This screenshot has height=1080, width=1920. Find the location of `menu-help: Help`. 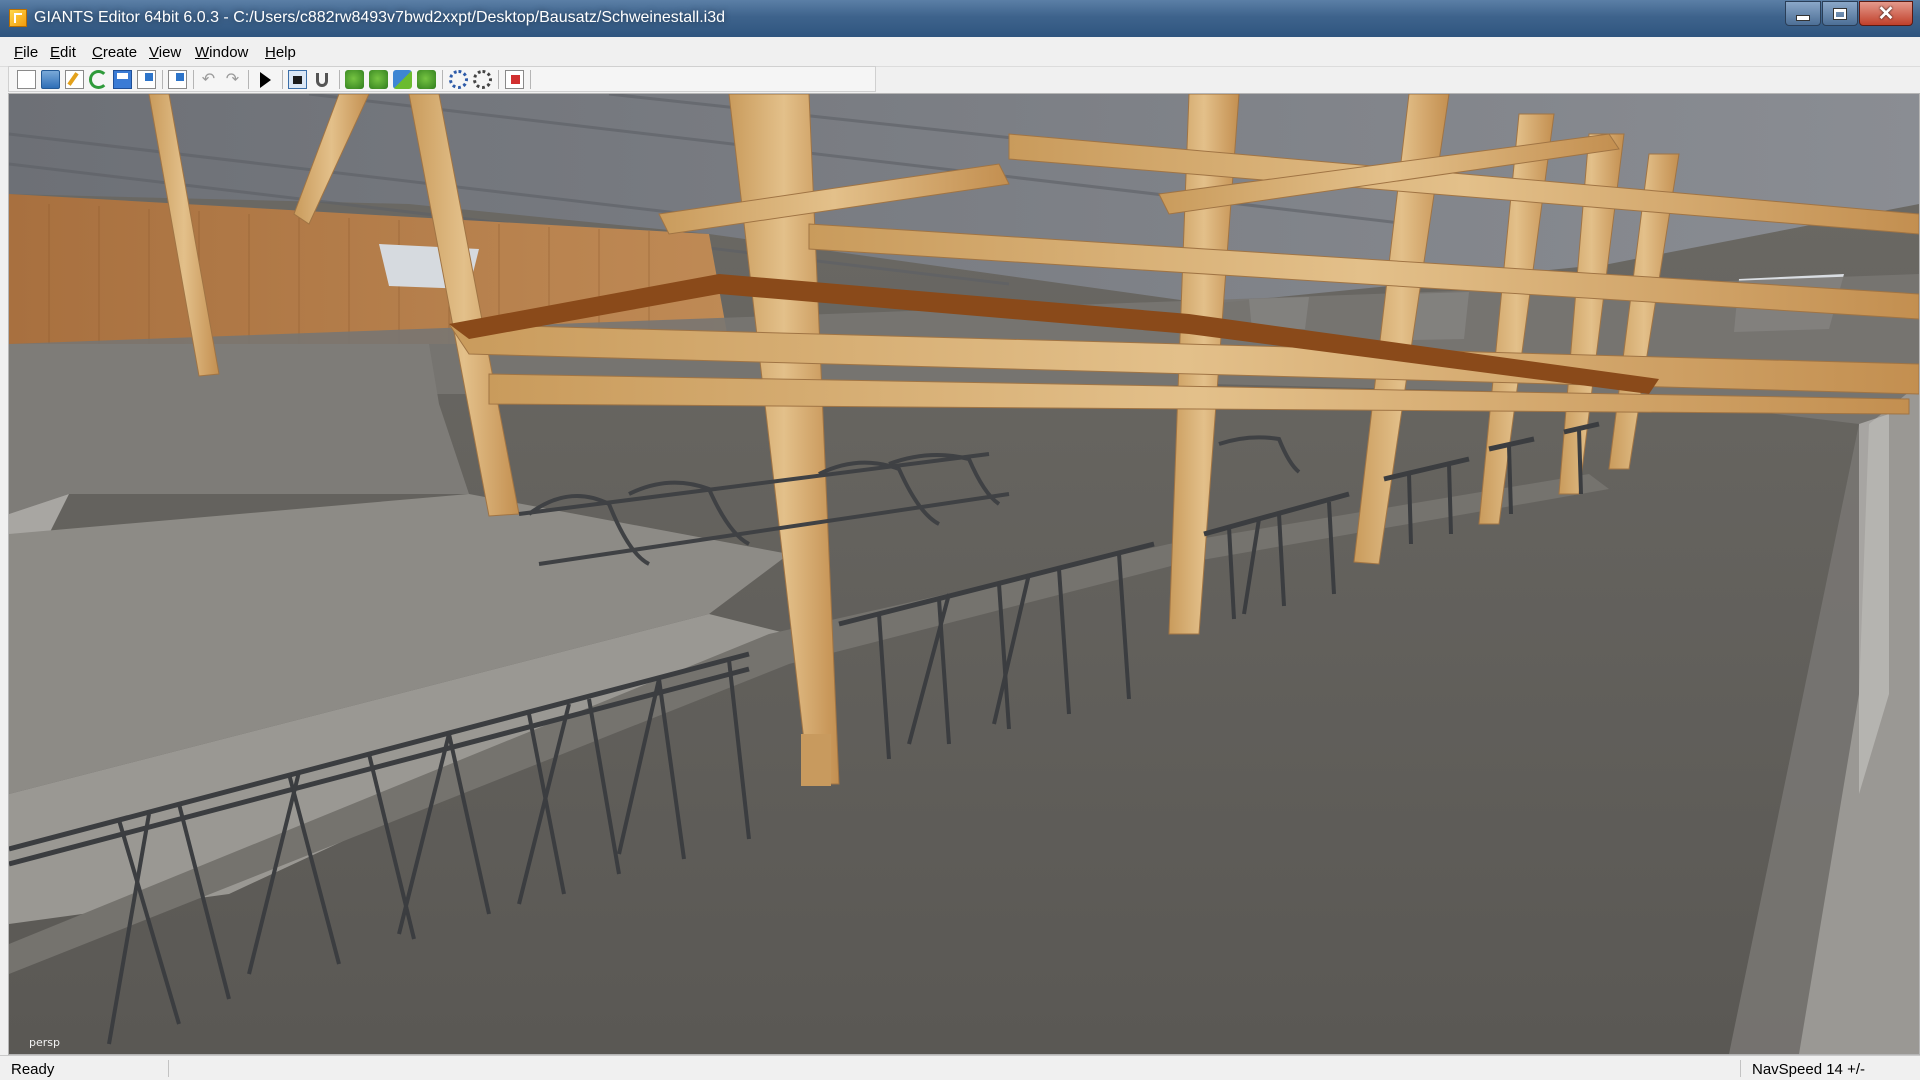

menu-help: Help is located at coordinates (280, 52).